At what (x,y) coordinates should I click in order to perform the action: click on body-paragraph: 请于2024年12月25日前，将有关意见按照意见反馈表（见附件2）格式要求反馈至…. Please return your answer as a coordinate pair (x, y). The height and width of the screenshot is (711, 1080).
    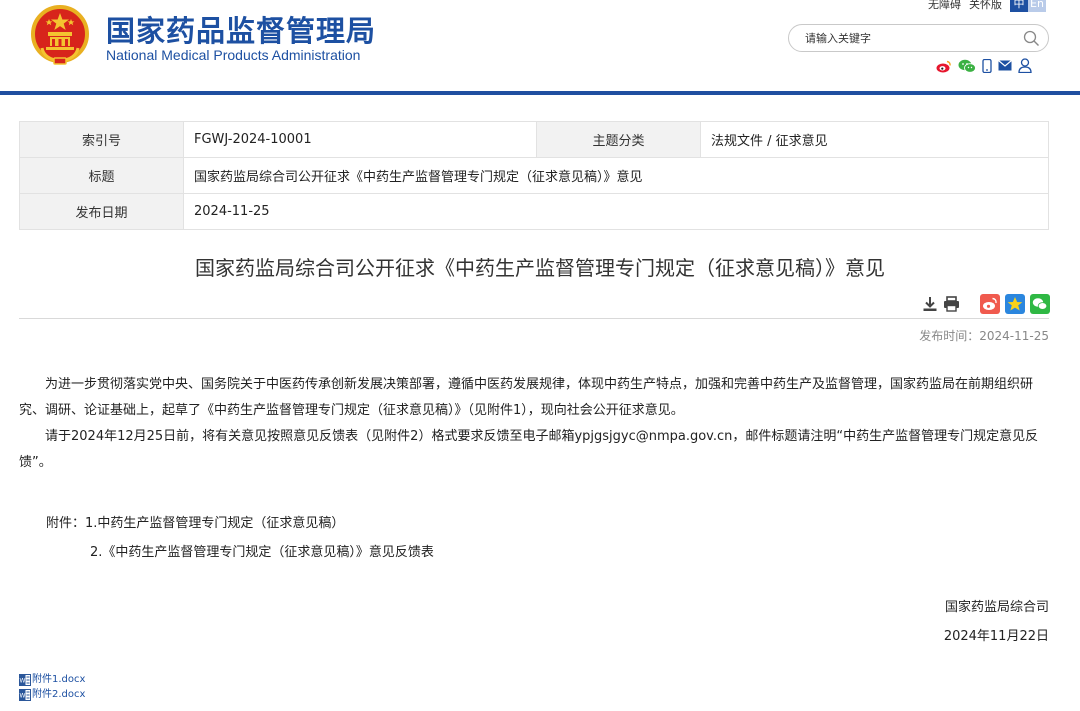
    Looking at the image, I should click on (529, 449).